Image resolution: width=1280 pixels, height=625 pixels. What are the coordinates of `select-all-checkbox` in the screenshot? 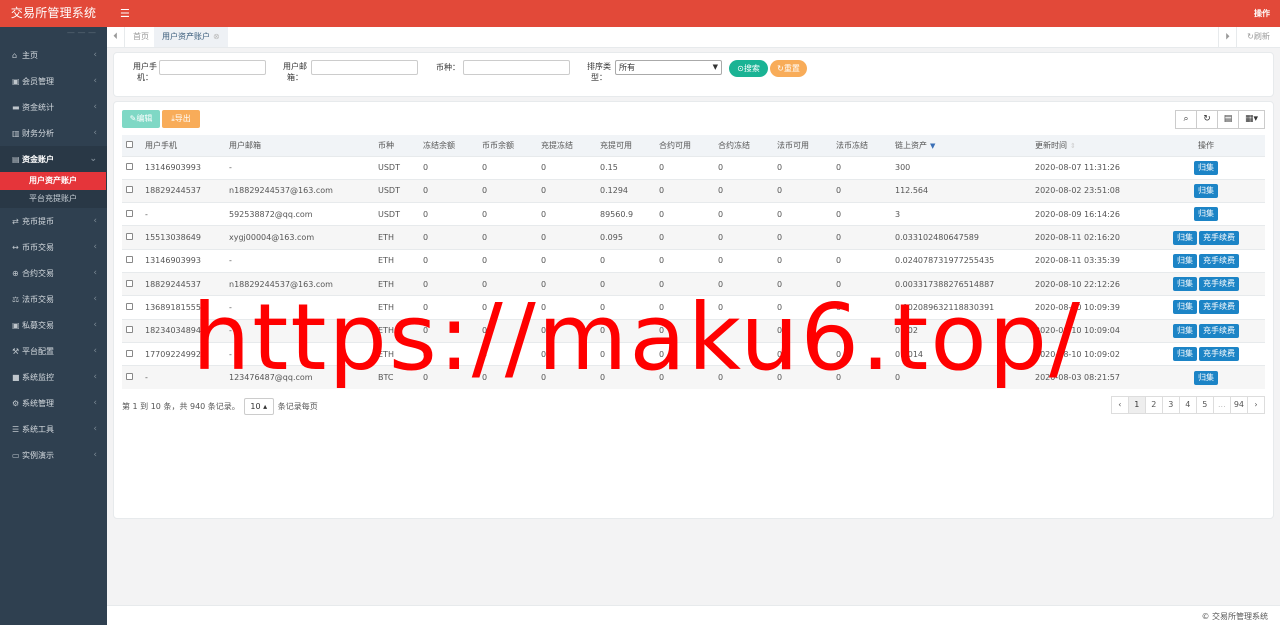 It's located at (131, 145).